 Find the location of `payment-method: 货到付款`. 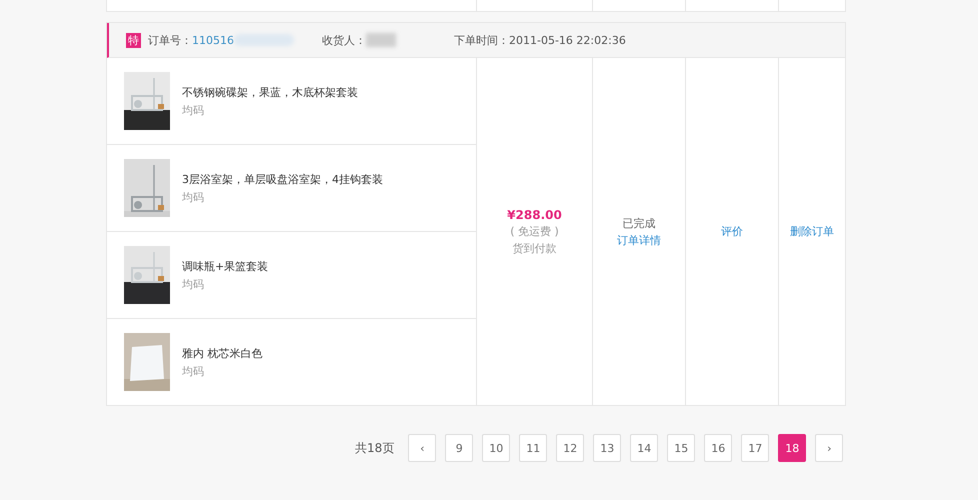

payment-method: 货到付款 is located at coordinates (534, 248).